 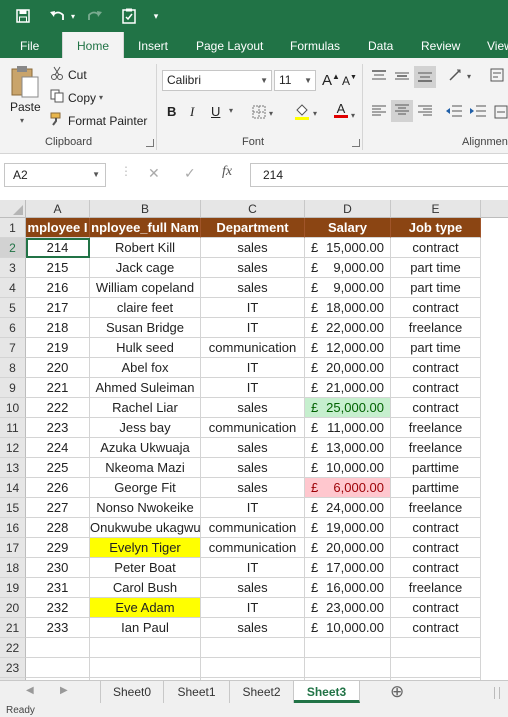 I want to click on bold-button: B, so click(x=171, y=111).